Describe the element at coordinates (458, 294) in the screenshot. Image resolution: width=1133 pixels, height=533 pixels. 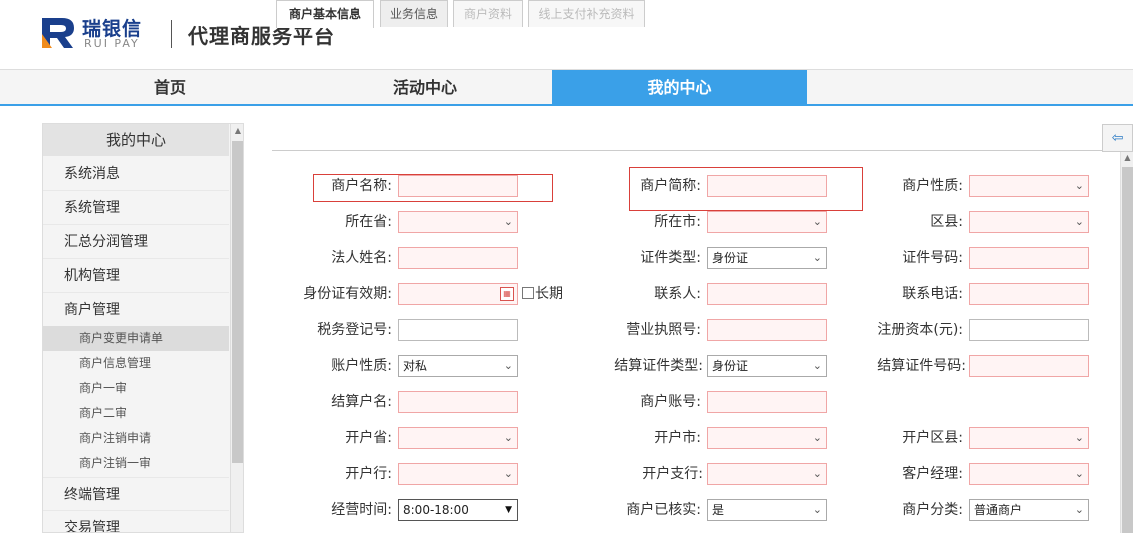
I see `id-valid-date-input: ▦` at that location.